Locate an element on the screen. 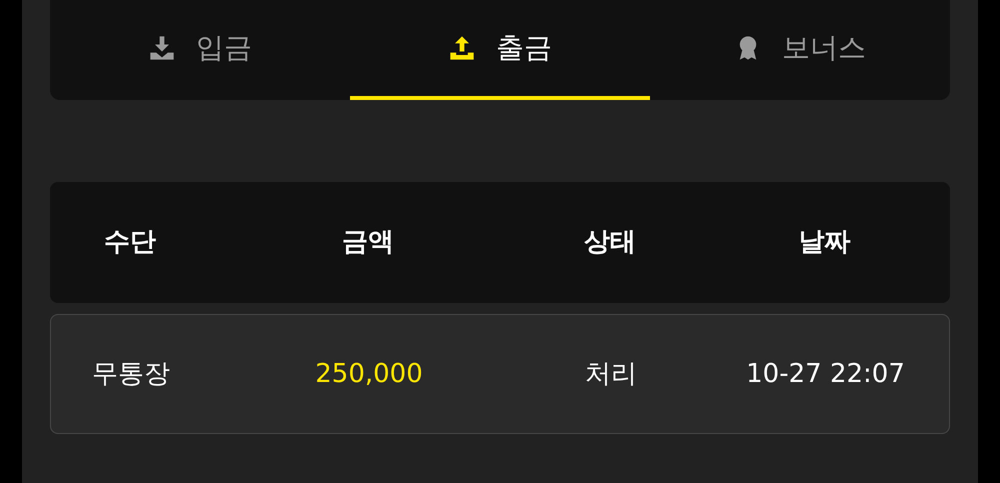 The width and height of the screenshot is (1000, 483). upload-icon is located at coordinates (462, 48).